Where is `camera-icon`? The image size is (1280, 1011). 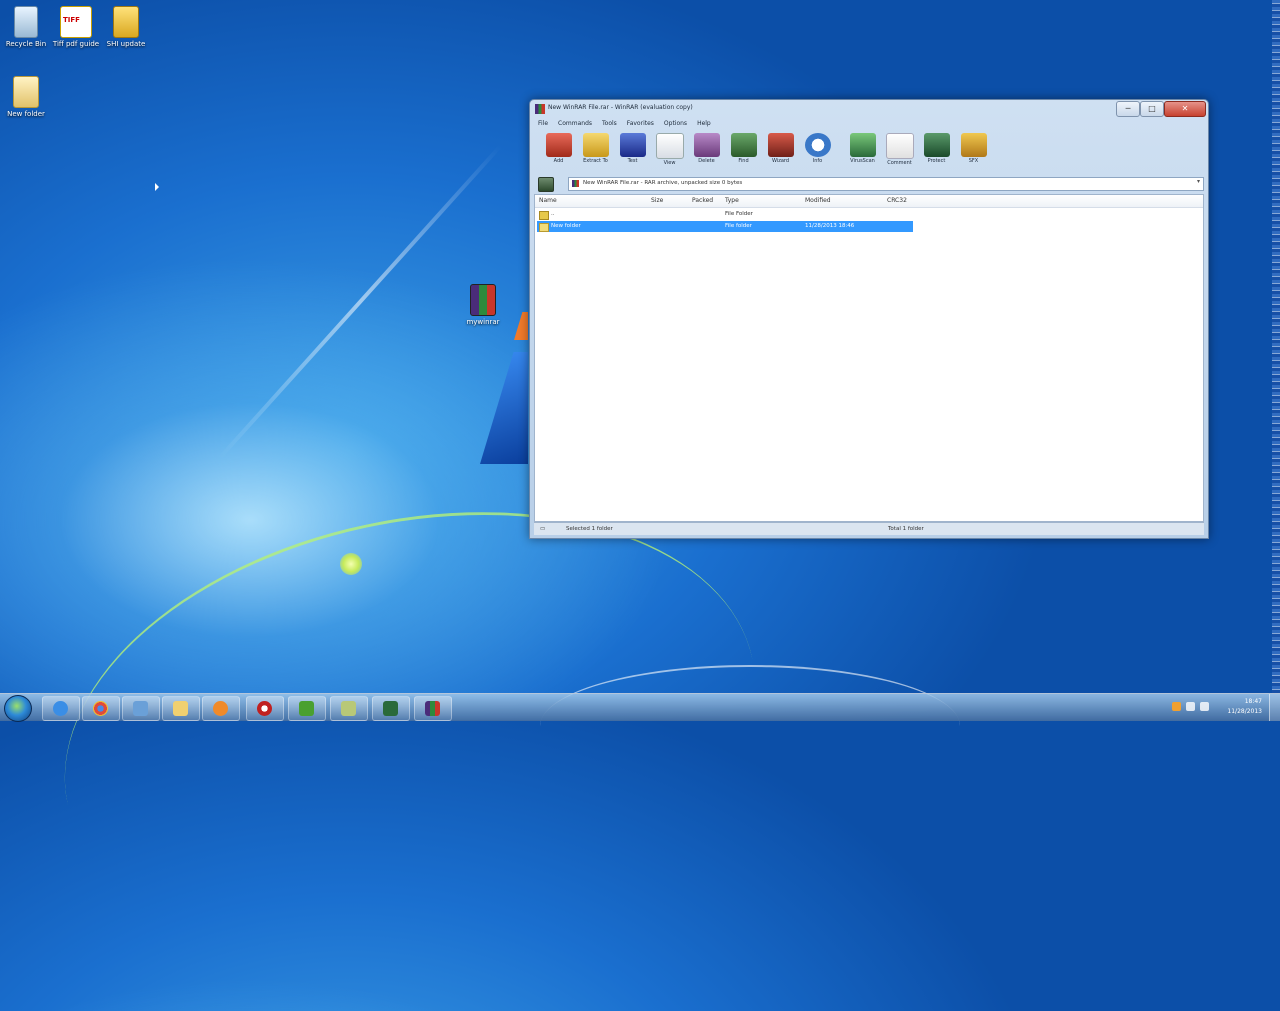 camera-icon is located at coordinates (348, 708).